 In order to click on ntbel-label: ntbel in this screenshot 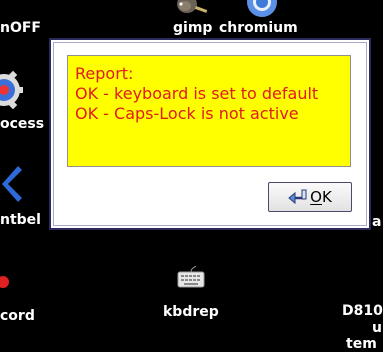, I will do `click(20, 220)`.